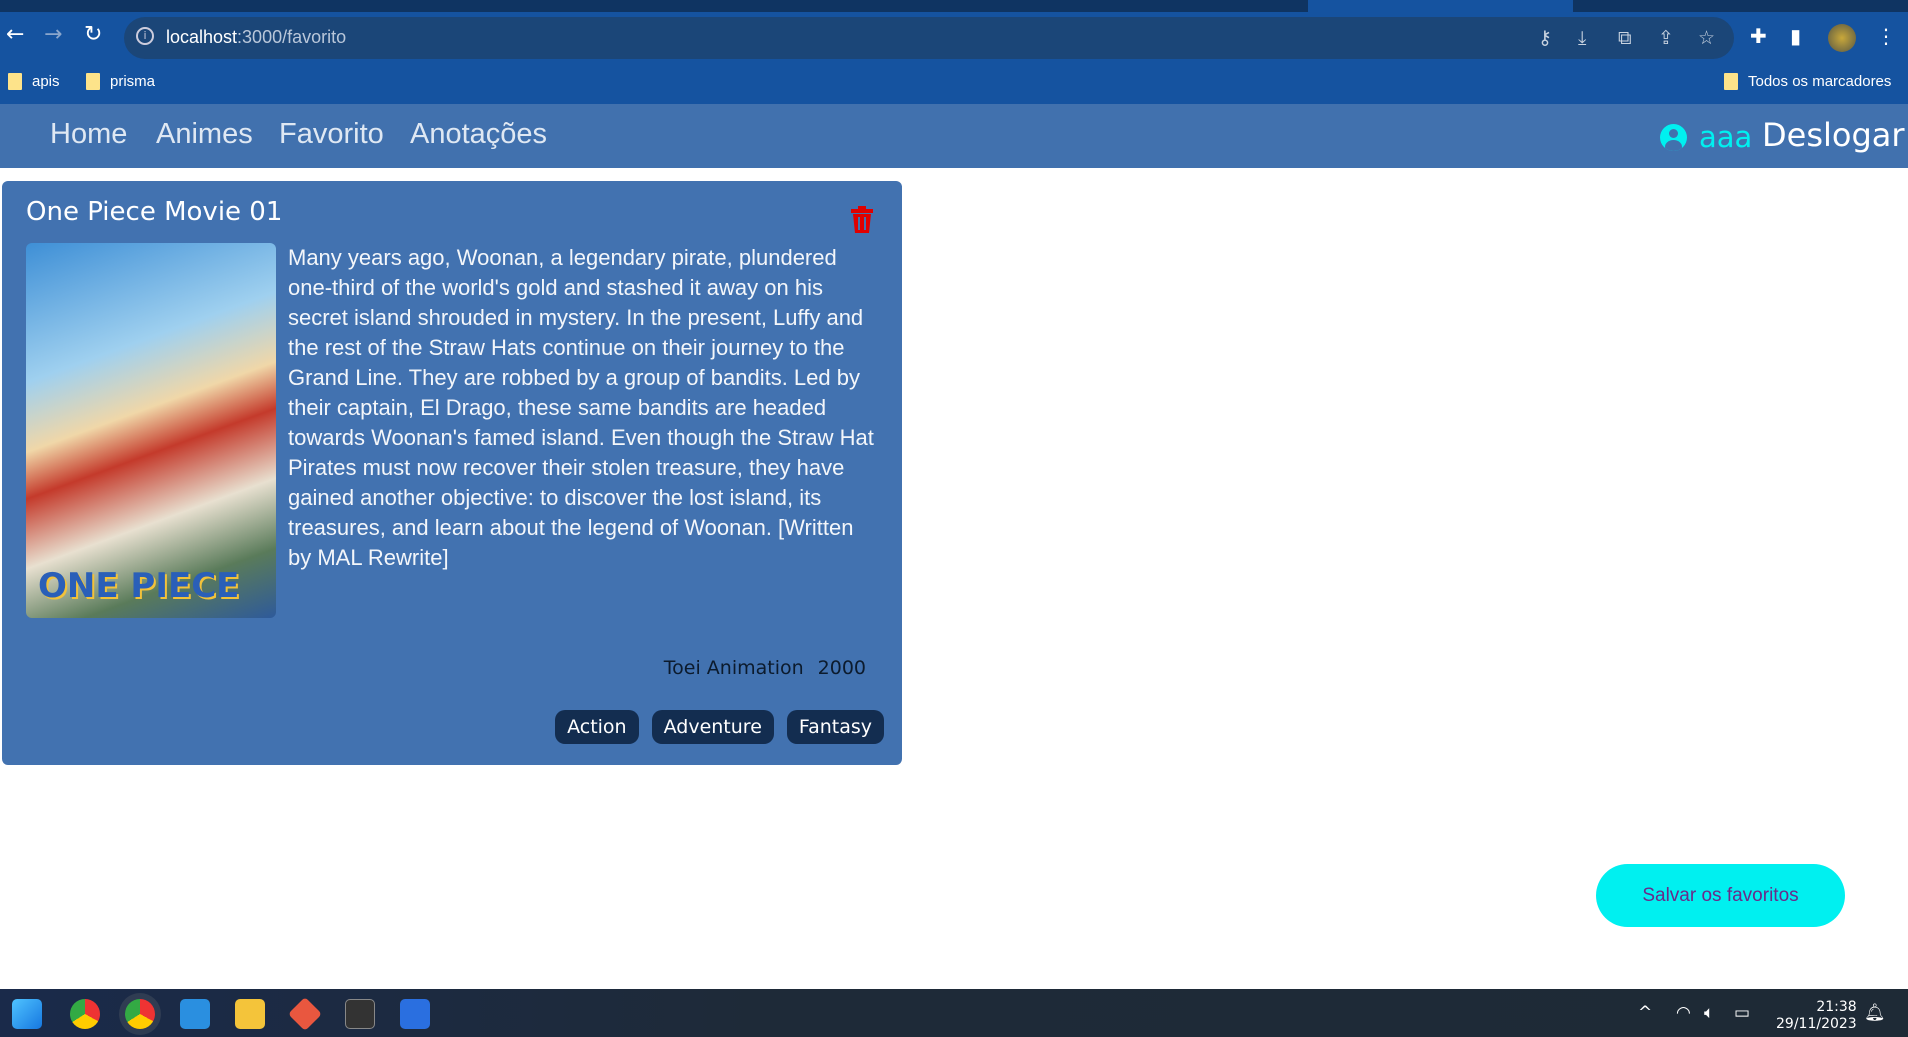 The width and height of the screenshot is (1908, 1037). Describe the element at coordinates (1886, 36) in the screenshot. I see `menu-icon: ⋮` at that location.